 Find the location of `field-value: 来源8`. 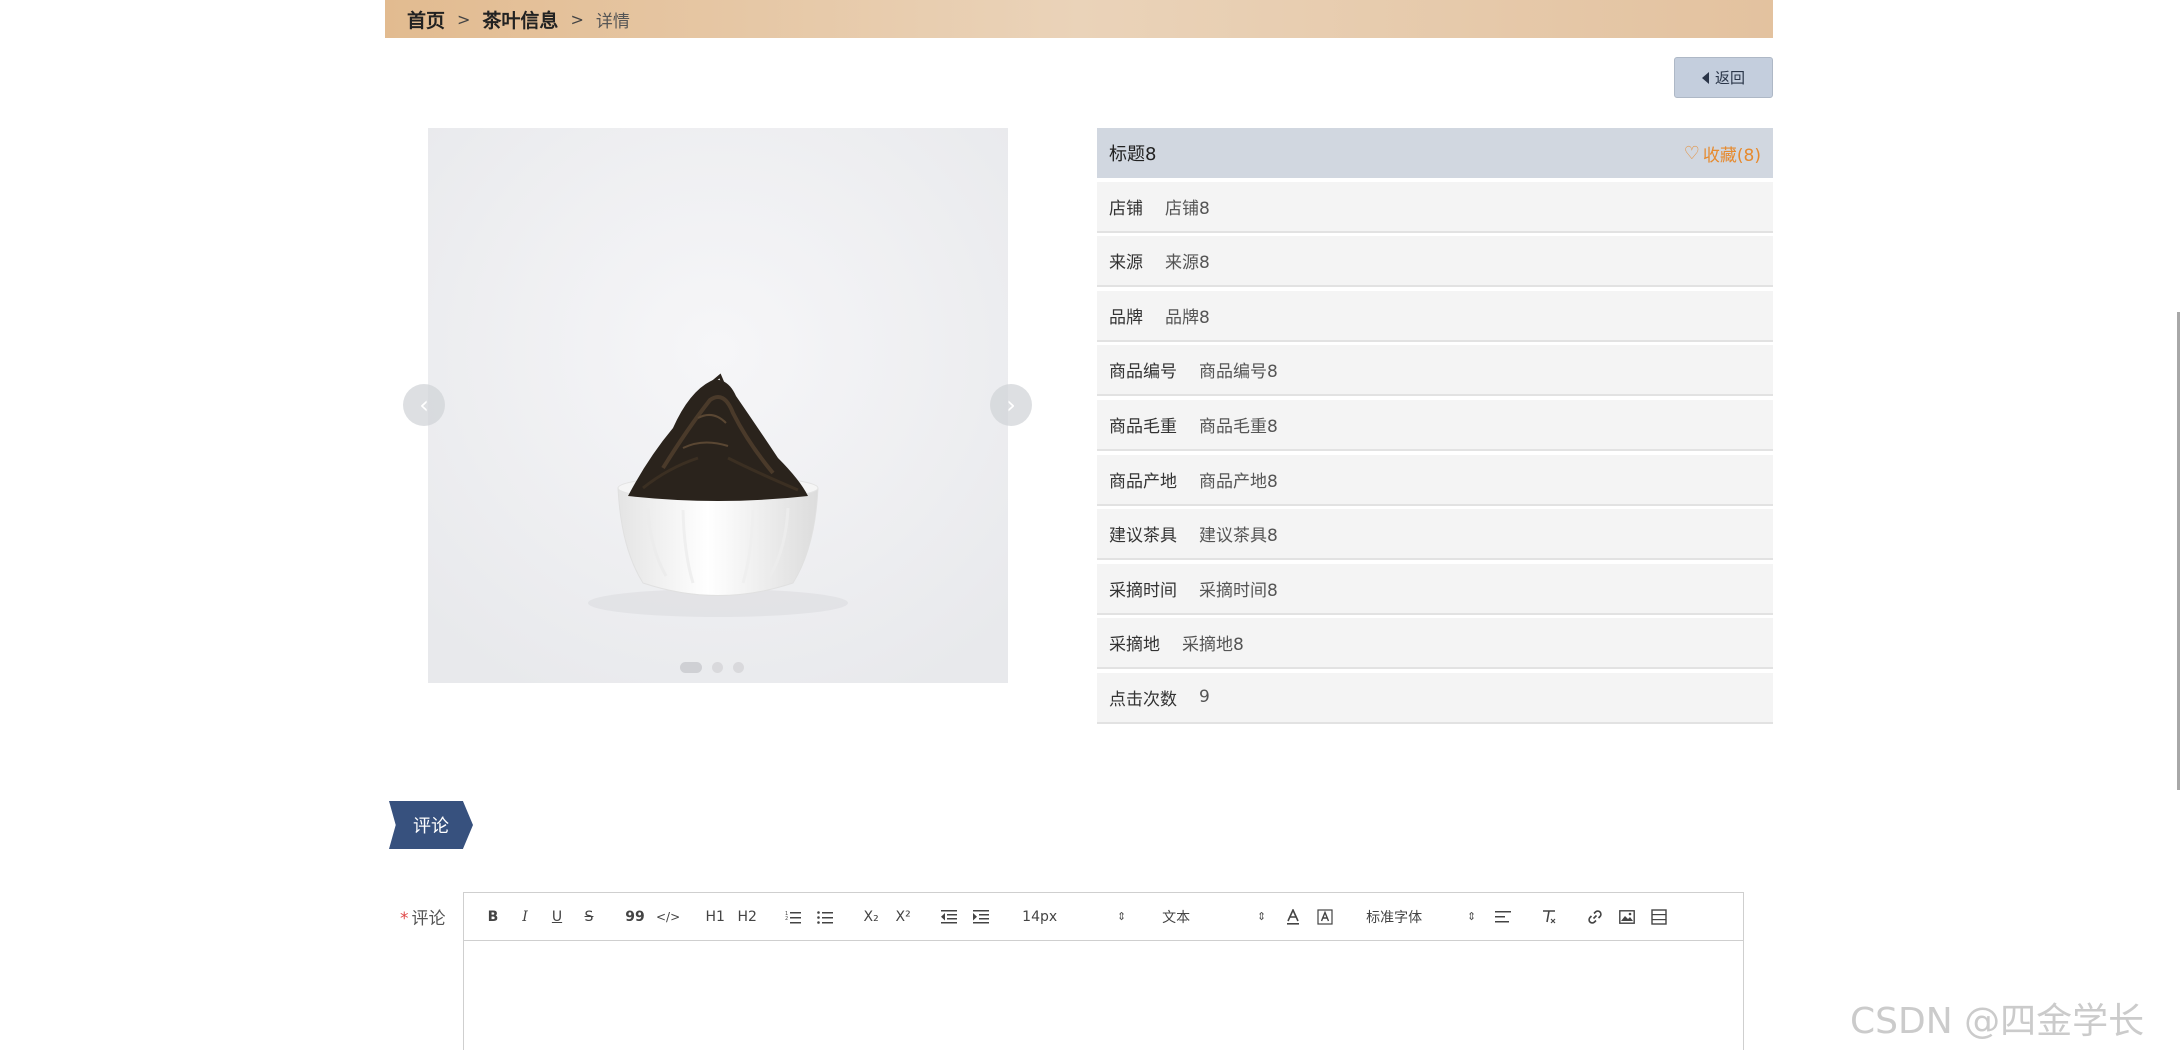

field-value: 来源8 is located at coordinates (1187, 263).